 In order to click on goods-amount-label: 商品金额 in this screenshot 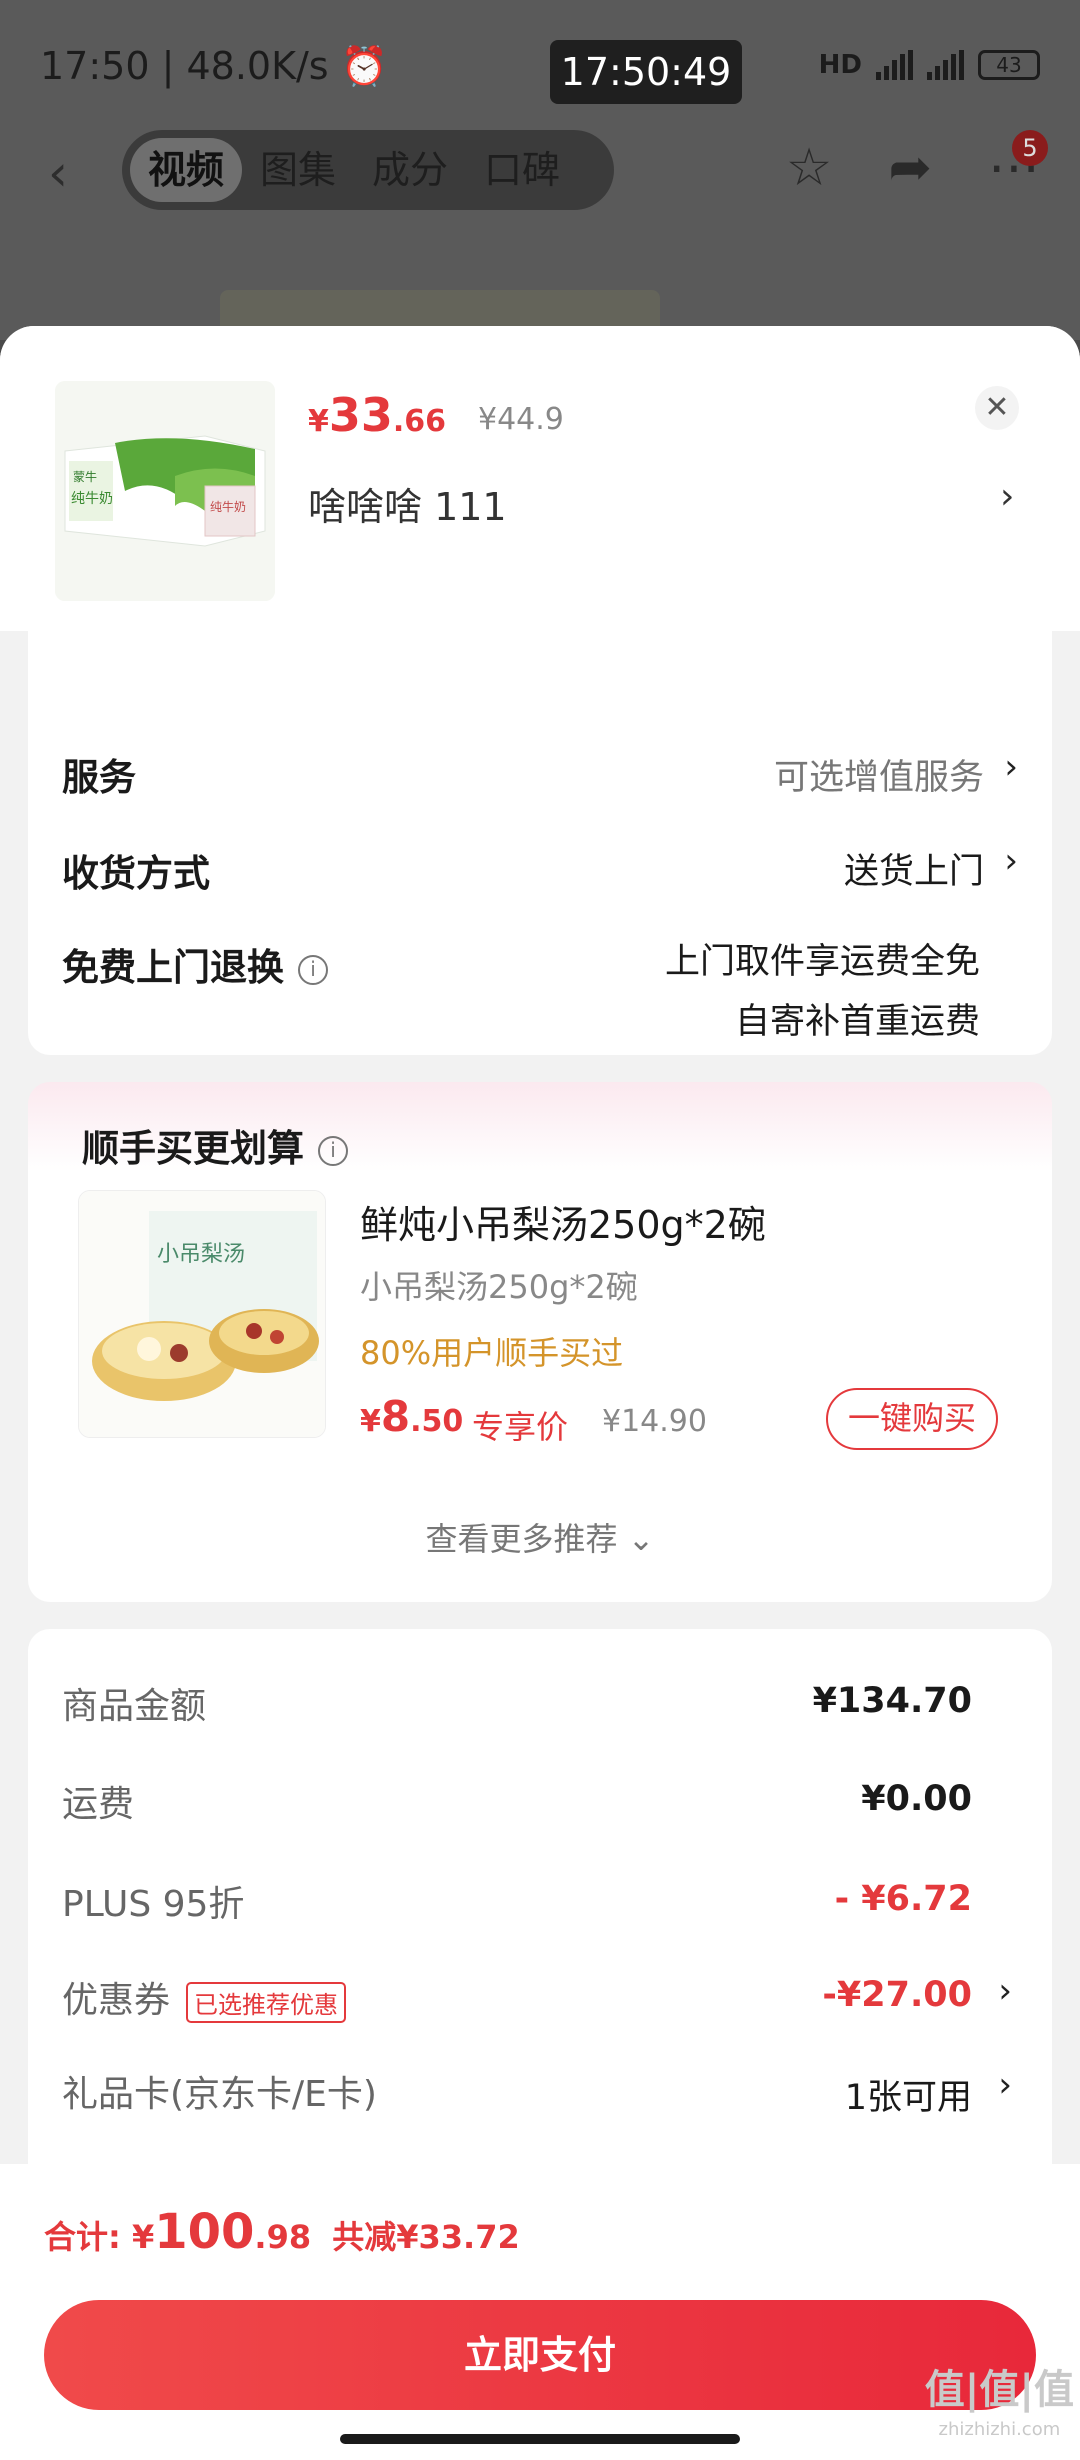, I will do `click(134, 1706)`.